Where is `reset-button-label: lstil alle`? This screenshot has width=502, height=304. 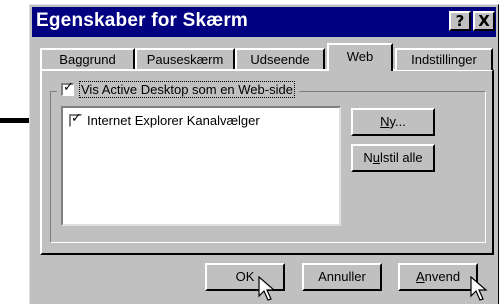
reset-button-label: lstil alle is located at coordinates (401, 157).